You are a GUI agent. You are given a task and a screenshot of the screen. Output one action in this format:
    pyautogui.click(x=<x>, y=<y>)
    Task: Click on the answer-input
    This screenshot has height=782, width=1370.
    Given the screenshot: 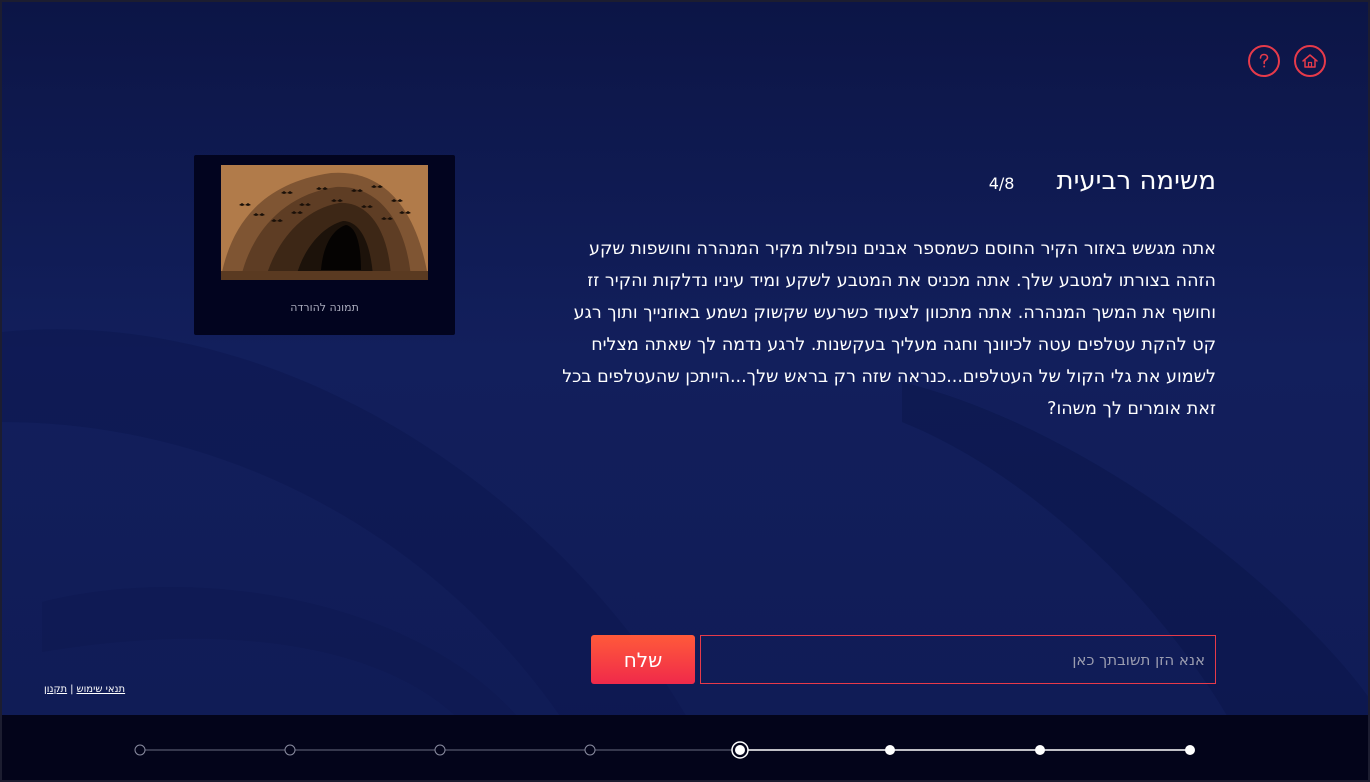 What is the action you would take?
    pyautogui.click(x=958, y=659)
    